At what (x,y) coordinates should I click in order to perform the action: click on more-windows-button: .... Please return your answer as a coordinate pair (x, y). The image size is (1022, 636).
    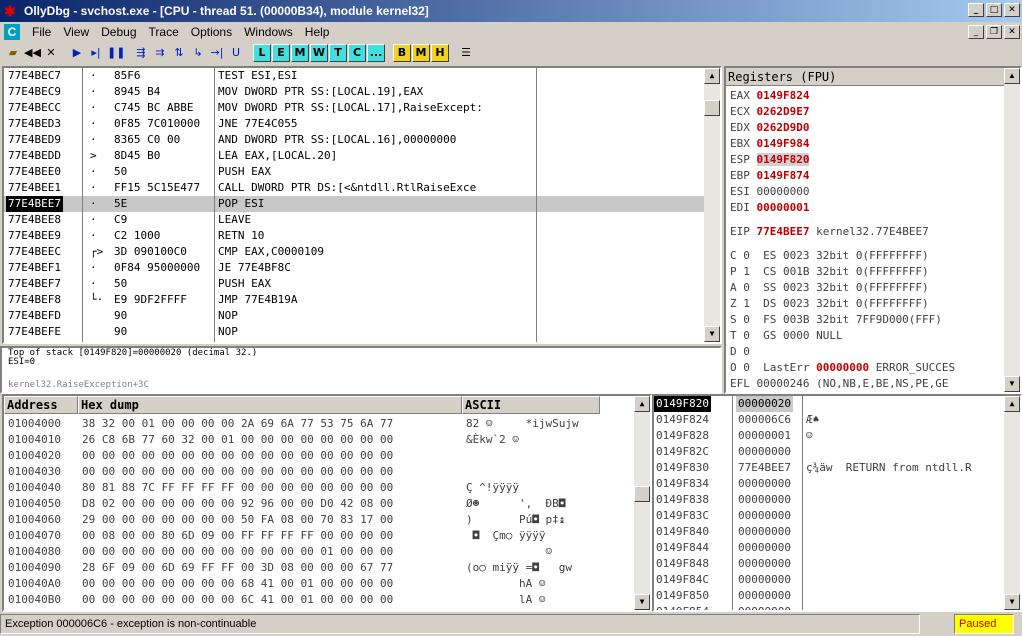
    Looking at the image, I should click on (376, 53).